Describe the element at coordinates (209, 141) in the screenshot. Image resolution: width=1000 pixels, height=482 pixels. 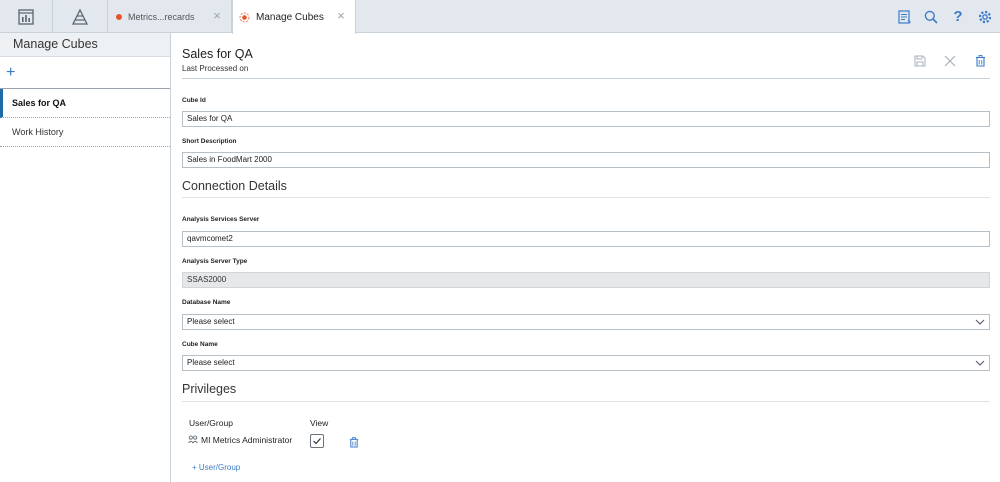
I see `short-description-label: Short Description` at that location.